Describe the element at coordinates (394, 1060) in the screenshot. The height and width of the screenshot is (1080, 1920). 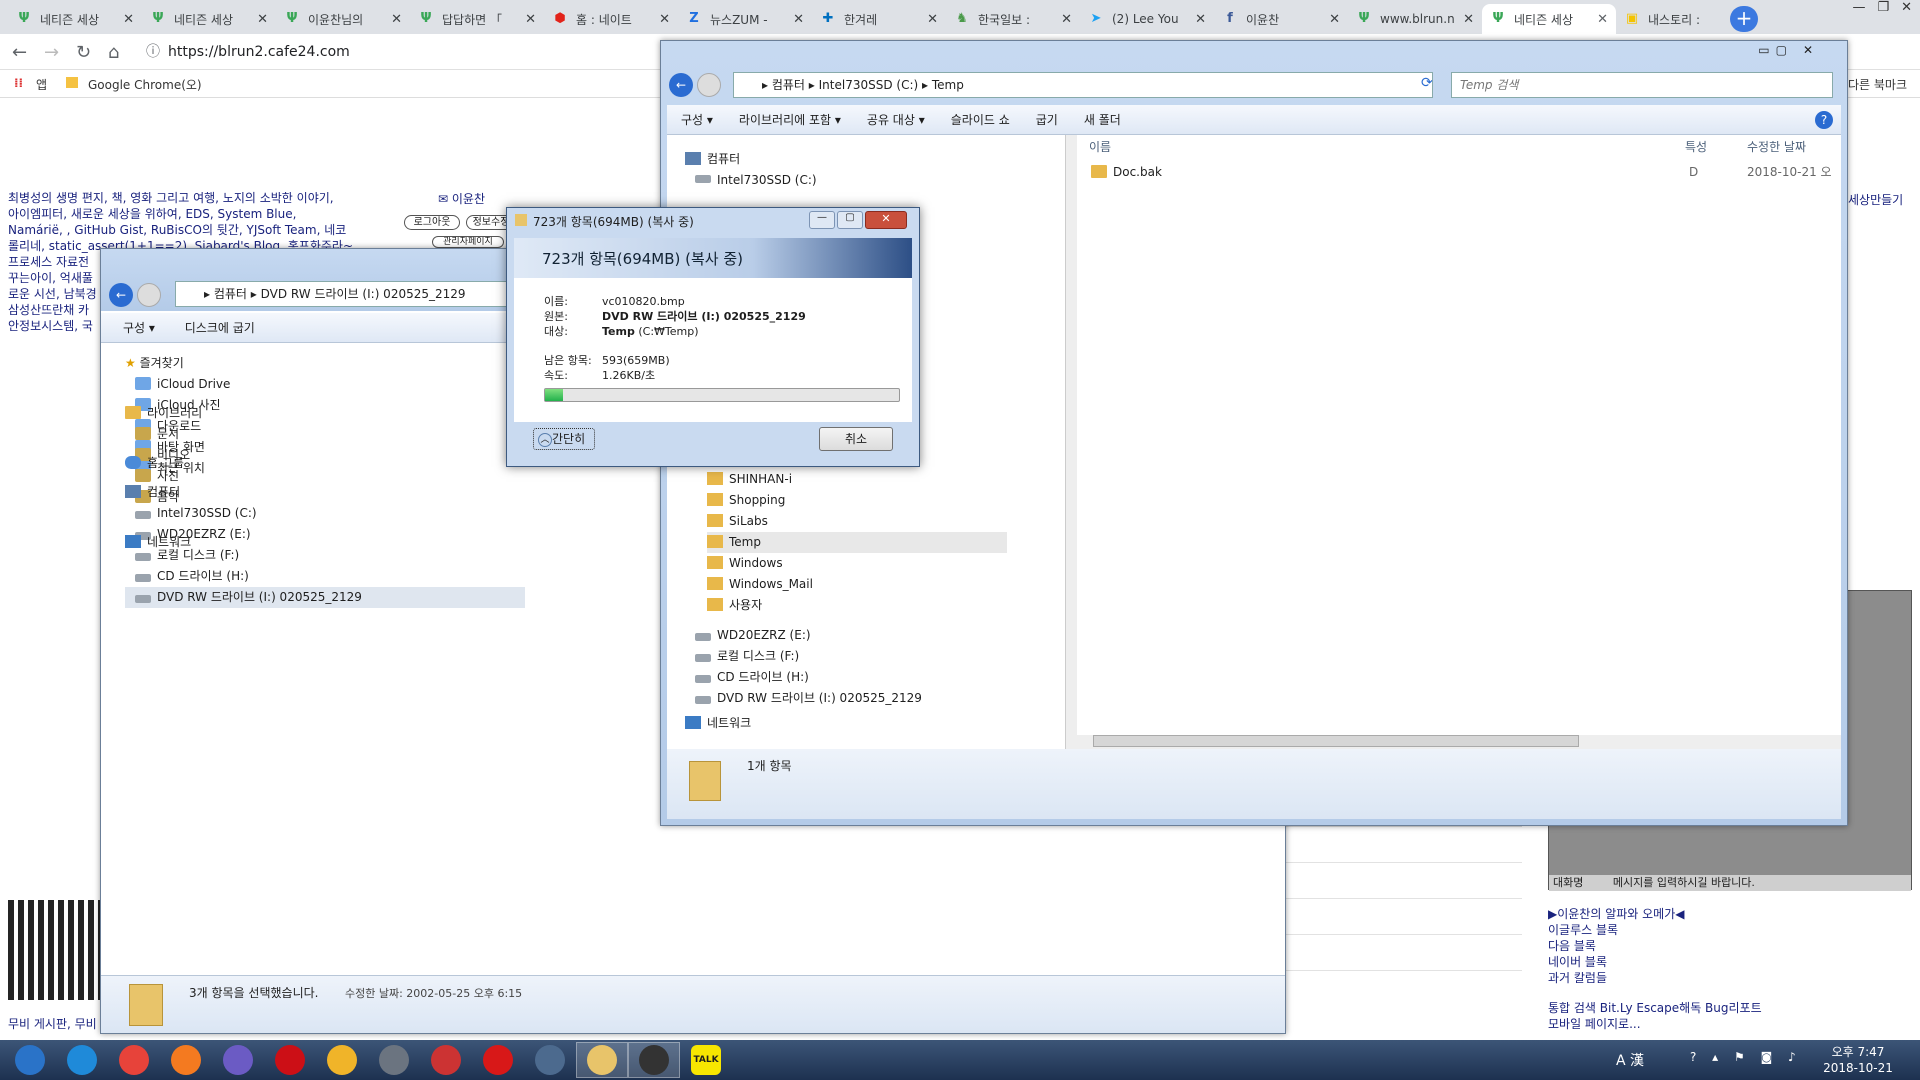
I see `chip-taskbar-button` at that location.